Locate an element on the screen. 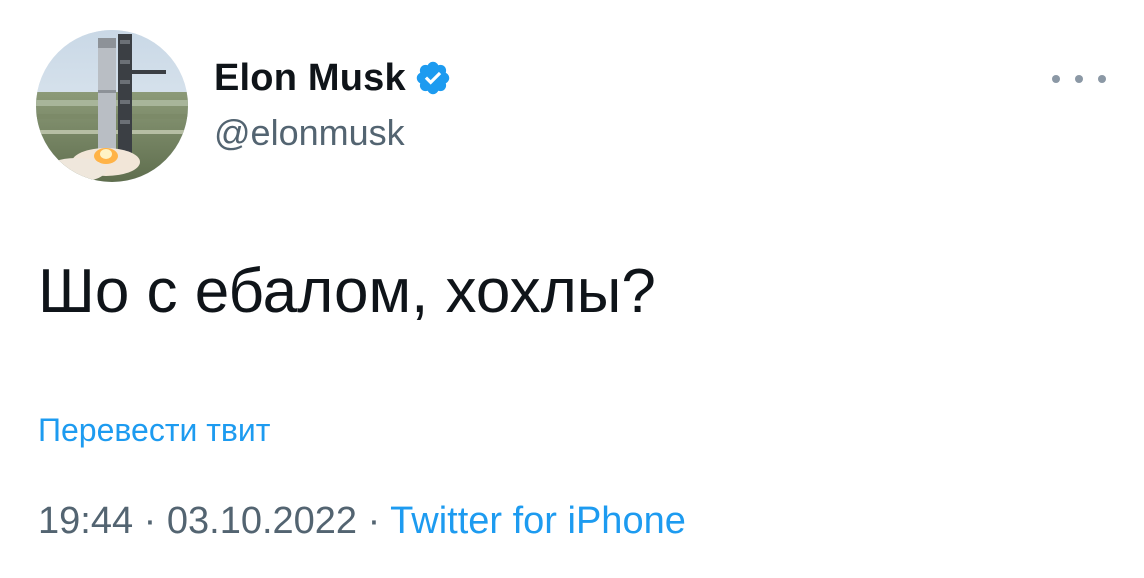 Image resolution: width=1144 pixels, height=578 pixels. rocket-launch-image is located at coordinates (112, 106).